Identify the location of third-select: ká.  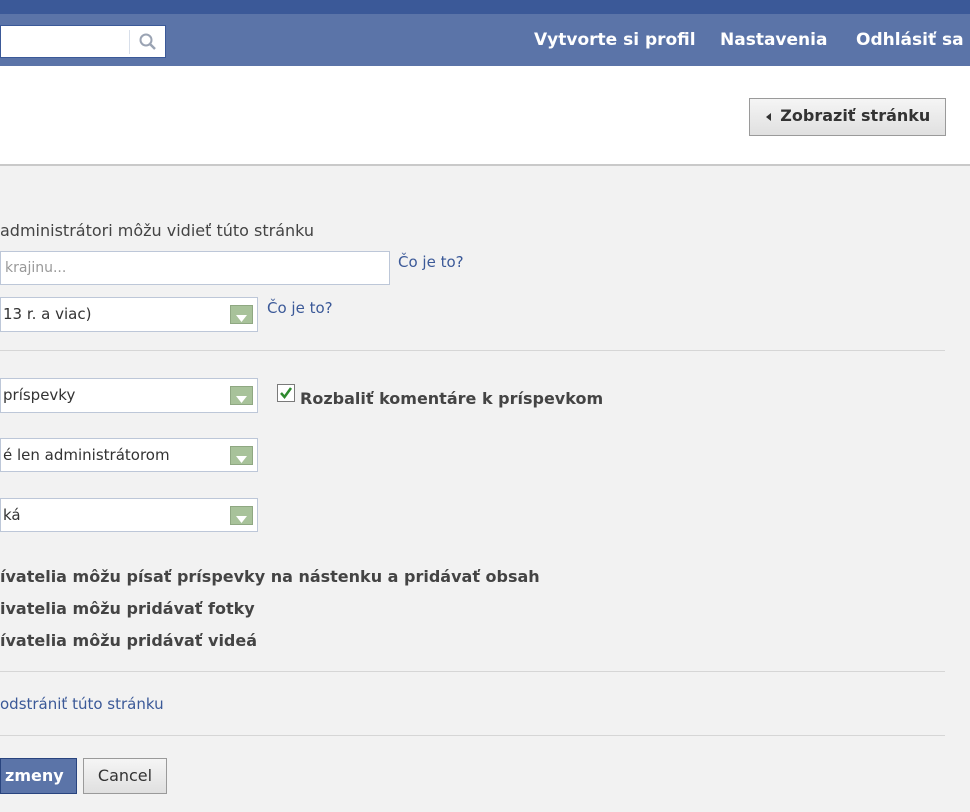
(129, 515).